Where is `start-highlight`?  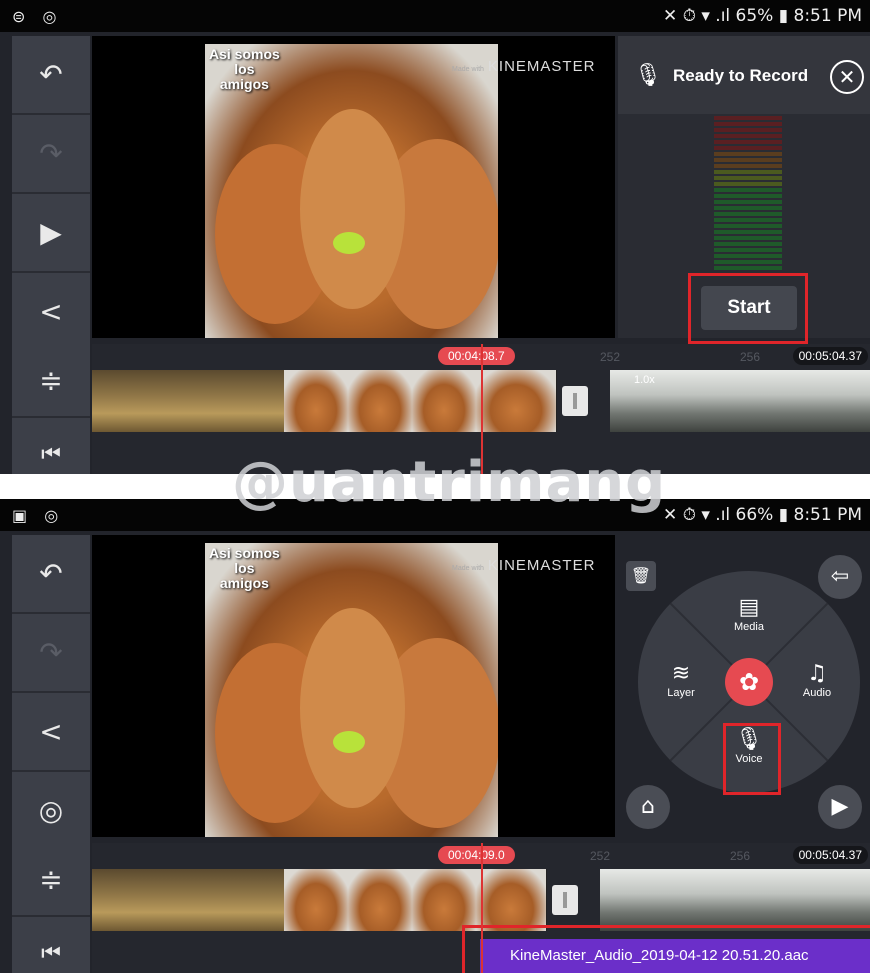 start-highlight is located at coordinates (748, 308).